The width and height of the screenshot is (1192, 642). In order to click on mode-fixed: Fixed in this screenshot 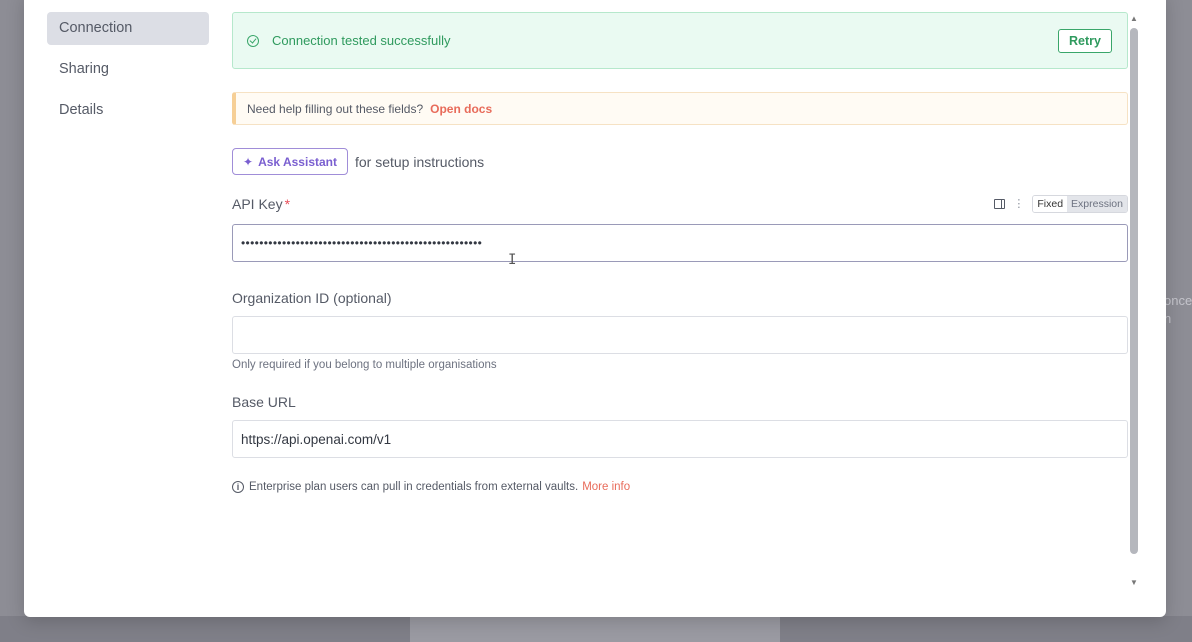, I will do `click(1050, 204)`.